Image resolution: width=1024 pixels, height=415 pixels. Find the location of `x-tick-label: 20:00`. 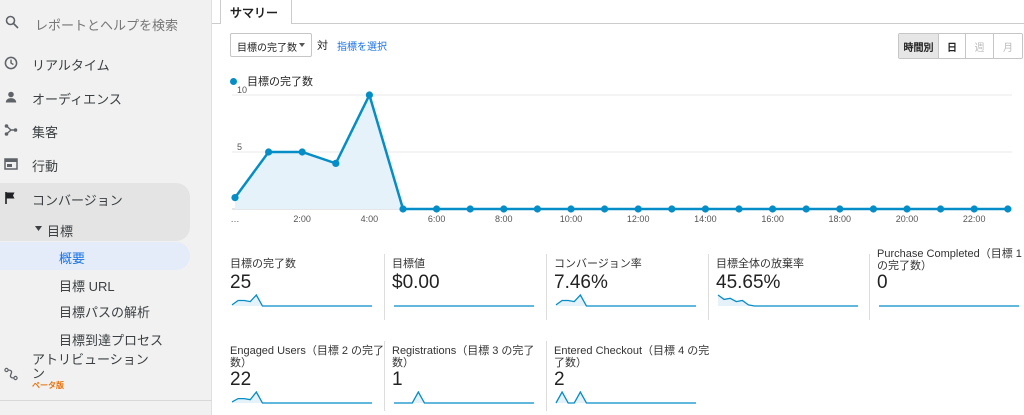

x-tick-label: 20:00 is located at coordinates (907, 219).